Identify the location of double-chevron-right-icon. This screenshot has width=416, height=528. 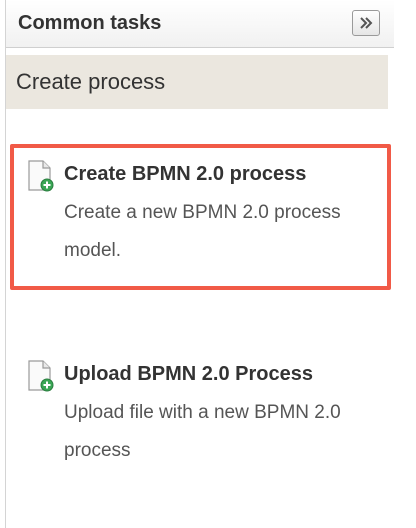
(366, 23).